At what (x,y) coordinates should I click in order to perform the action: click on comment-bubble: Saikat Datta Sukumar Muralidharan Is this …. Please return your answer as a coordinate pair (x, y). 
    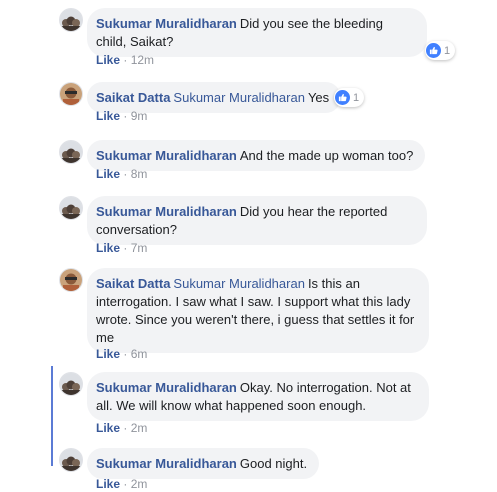
    Looking at the image, I should click on (258, 310).